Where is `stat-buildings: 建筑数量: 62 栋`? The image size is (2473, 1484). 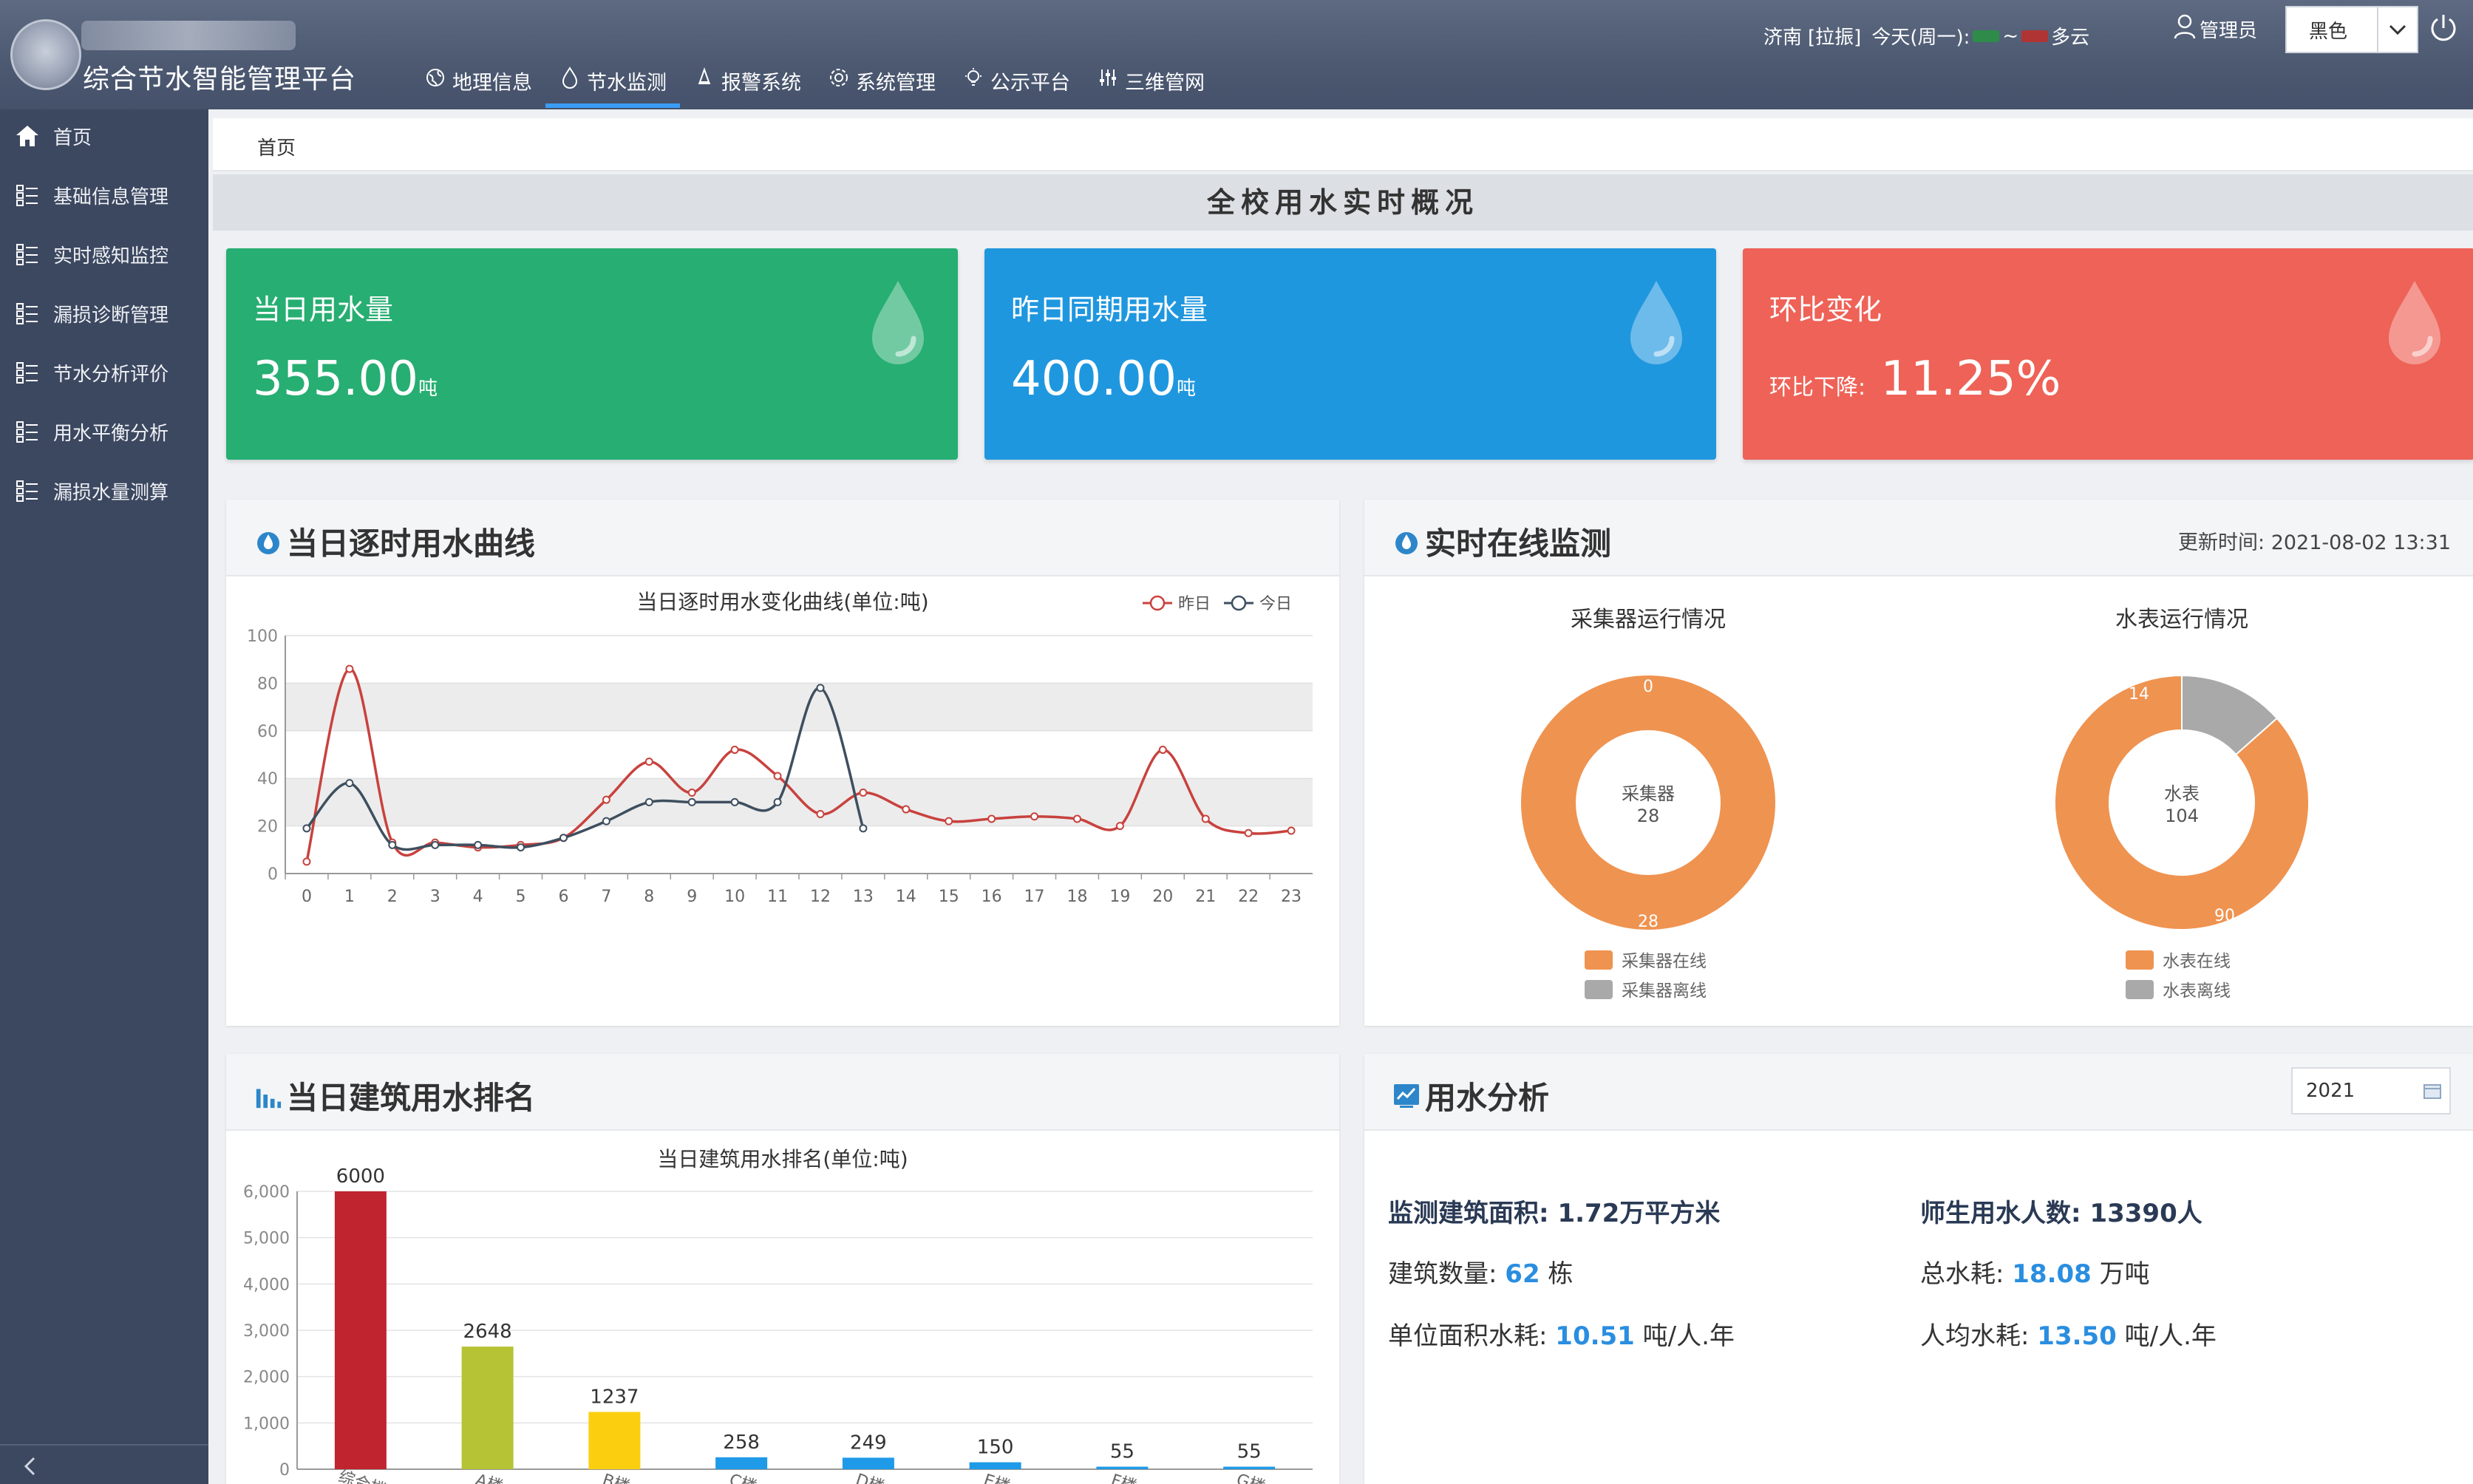 stat-buildings: 建筑数量: 62 栋 is located at coordinates (1480, 1272).